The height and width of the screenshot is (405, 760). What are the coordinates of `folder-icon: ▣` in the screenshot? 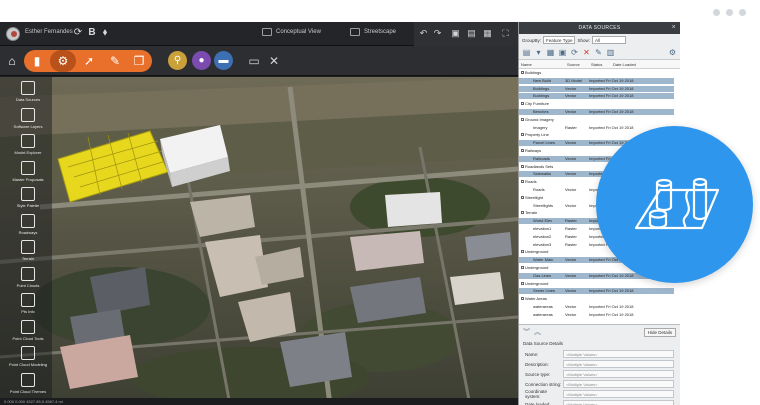 It's located at (562, 52).